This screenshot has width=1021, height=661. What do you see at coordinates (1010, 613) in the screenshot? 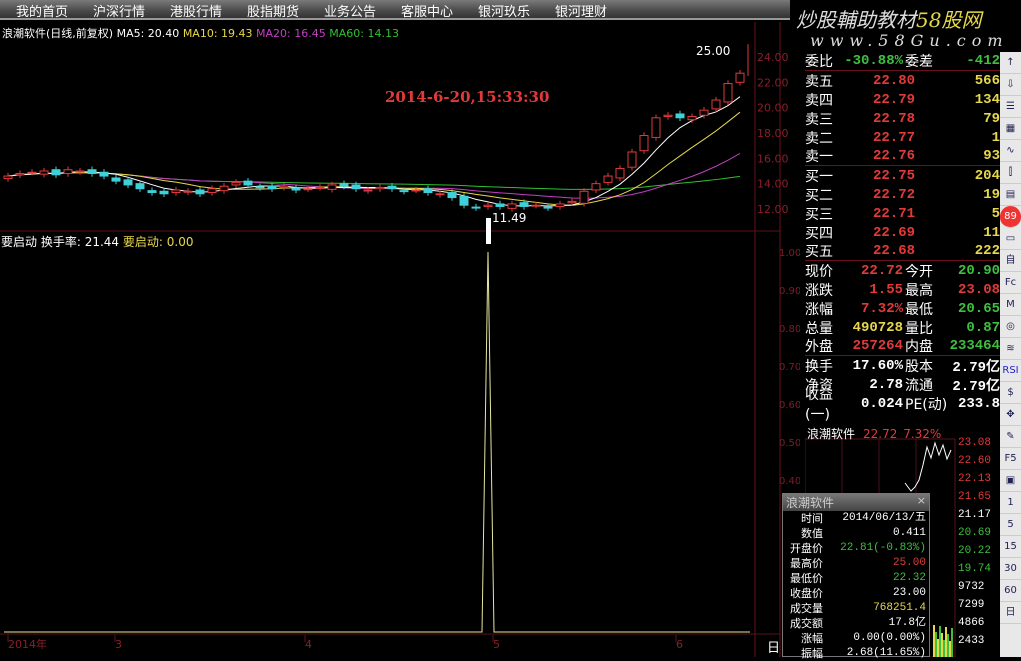
I see `toolbar-button-icon: 日` at bounding box center [1010, 613].